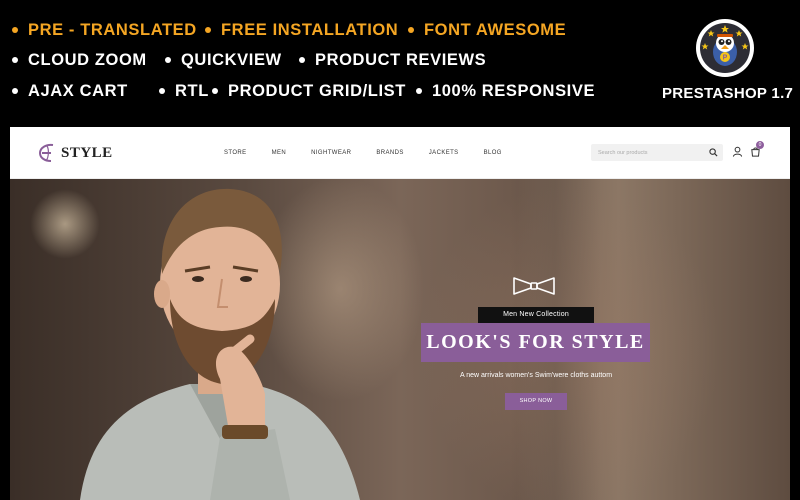 This screenshot has height=500, width=800. What do you see at coordinates (737, 151) in the screenshot?
I see `user-icon` at bounding box center [737, 151].